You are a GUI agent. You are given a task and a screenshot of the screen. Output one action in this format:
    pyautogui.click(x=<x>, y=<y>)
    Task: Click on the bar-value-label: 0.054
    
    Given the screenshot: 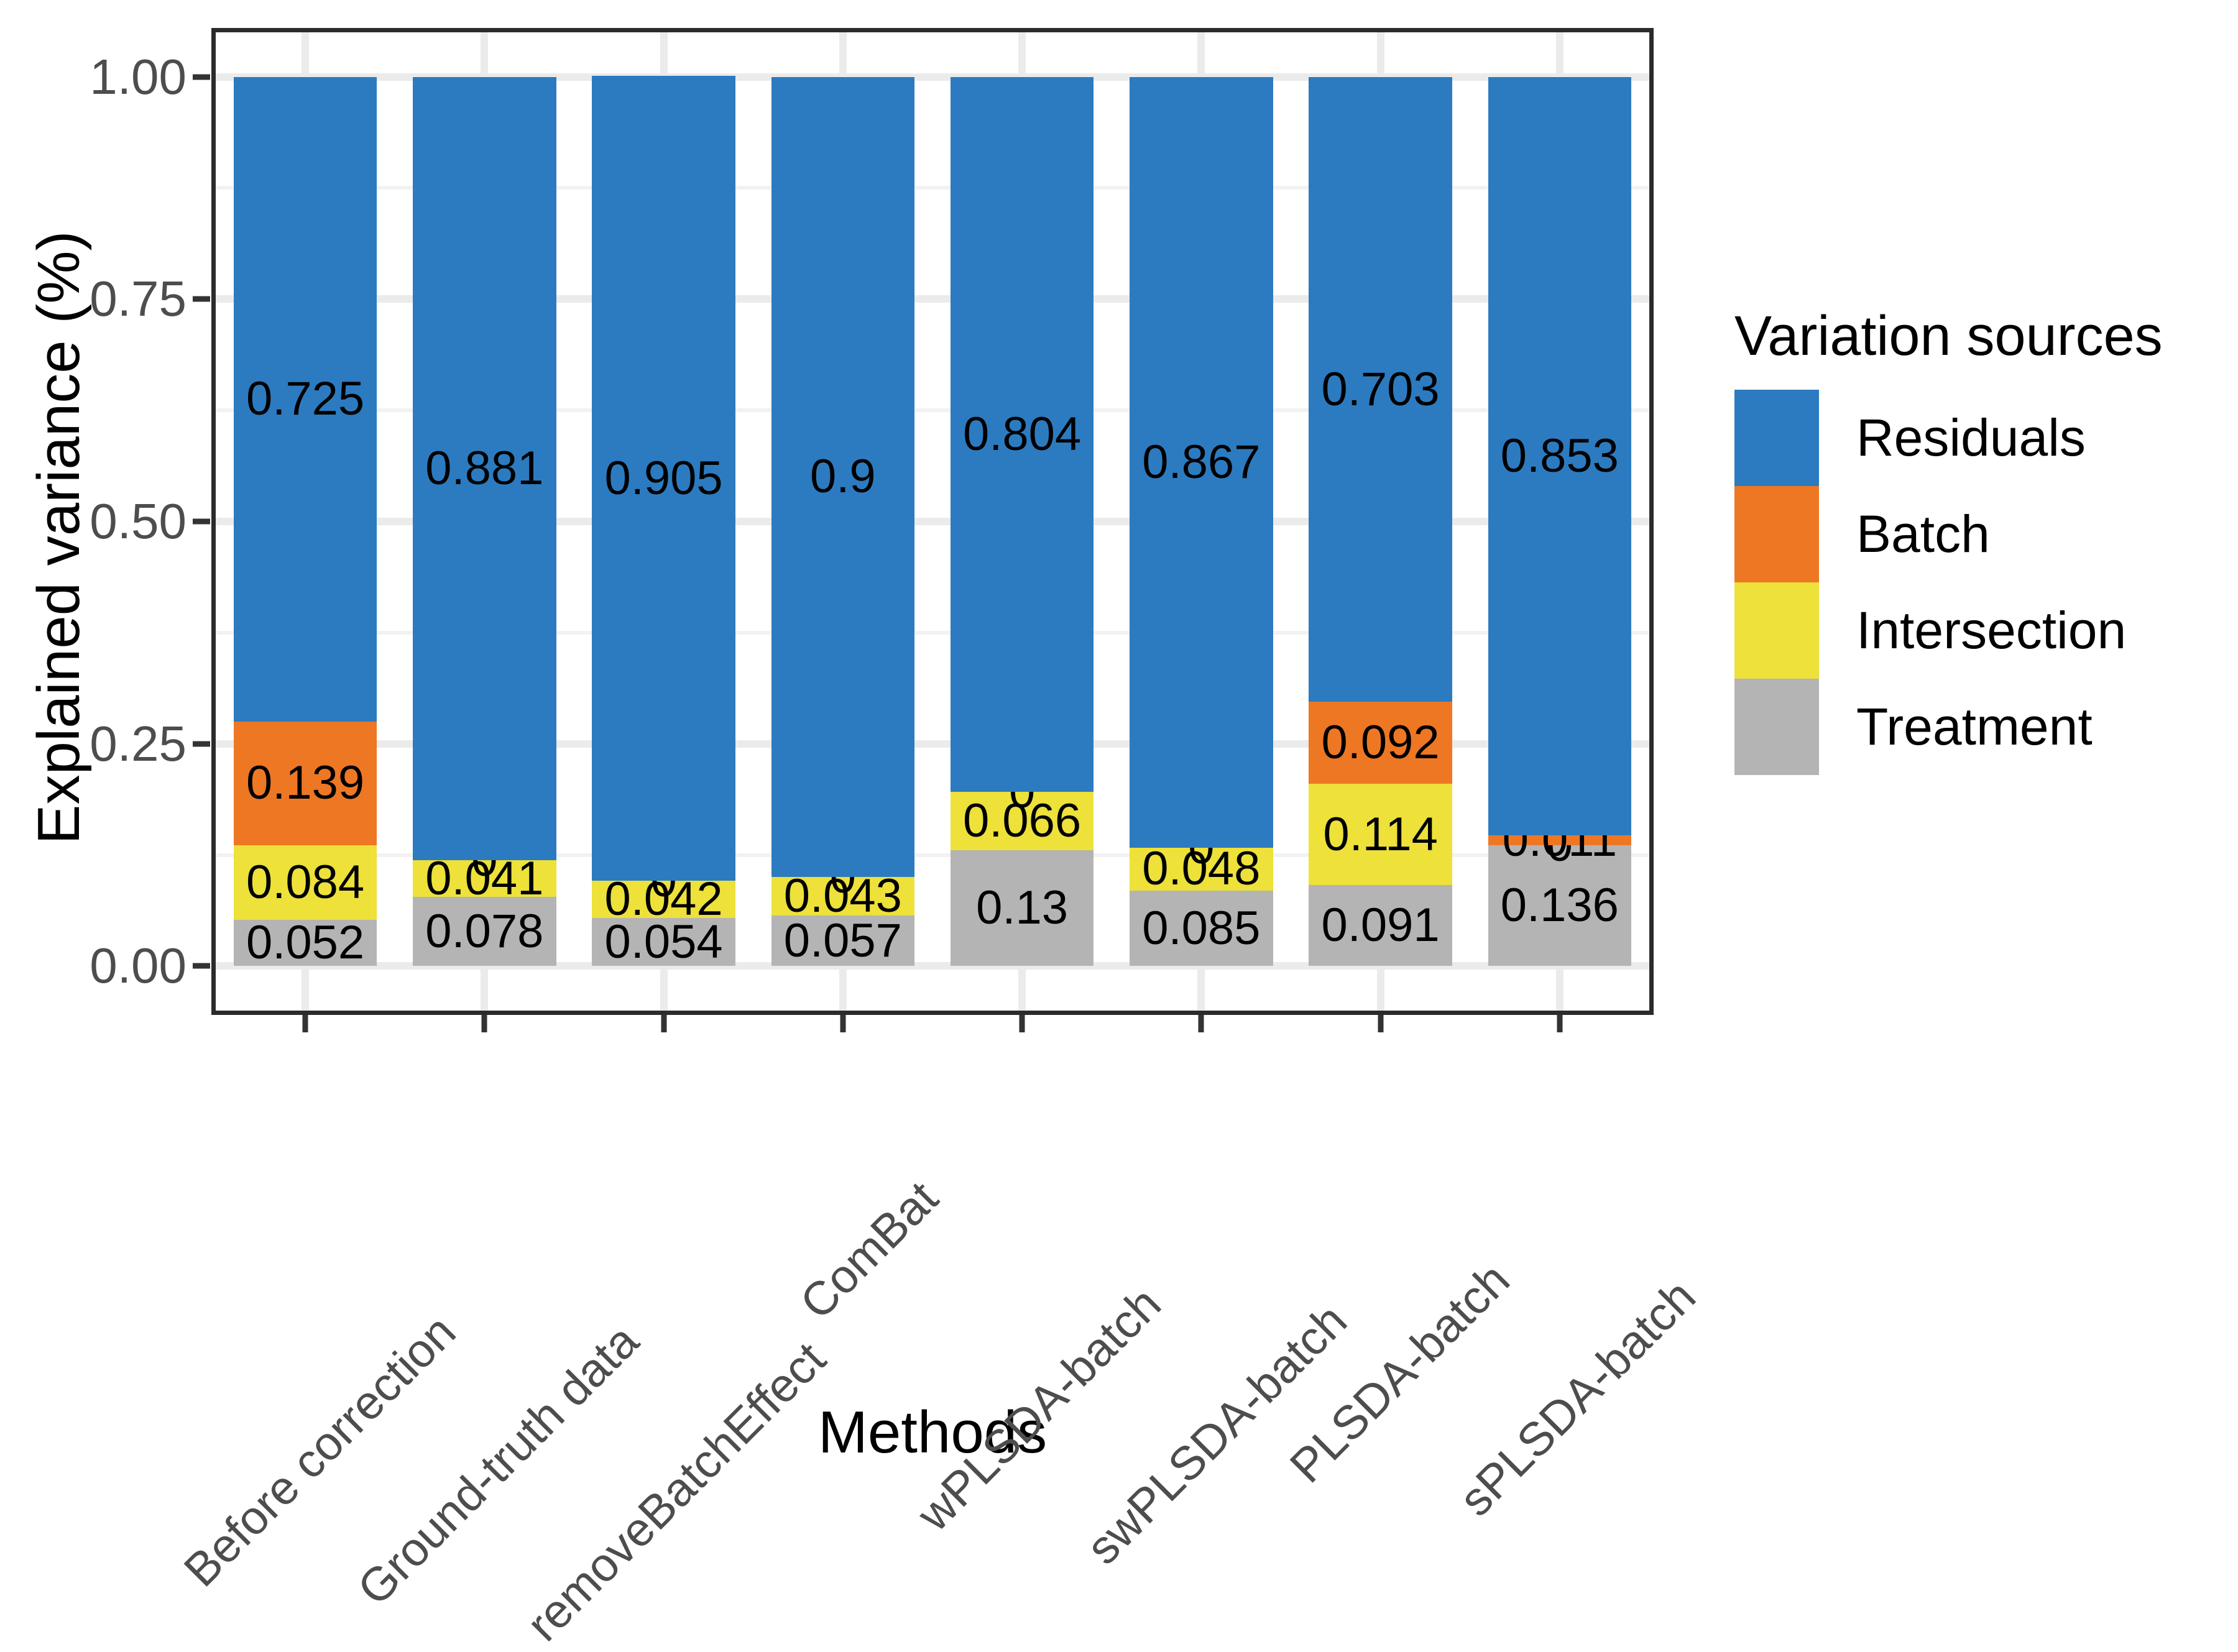 What is the action you would take?
    pyautogui.click(x=663, y=941)
    